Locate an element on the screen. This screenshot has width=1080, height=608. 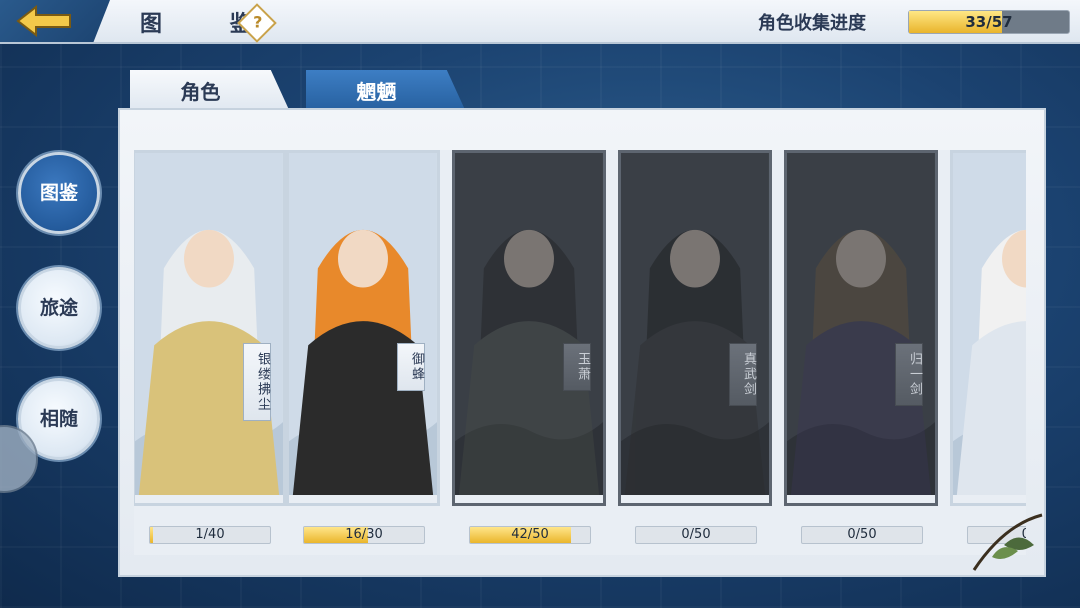
tab-characters: 角色 is located at coordinates (210, 91).